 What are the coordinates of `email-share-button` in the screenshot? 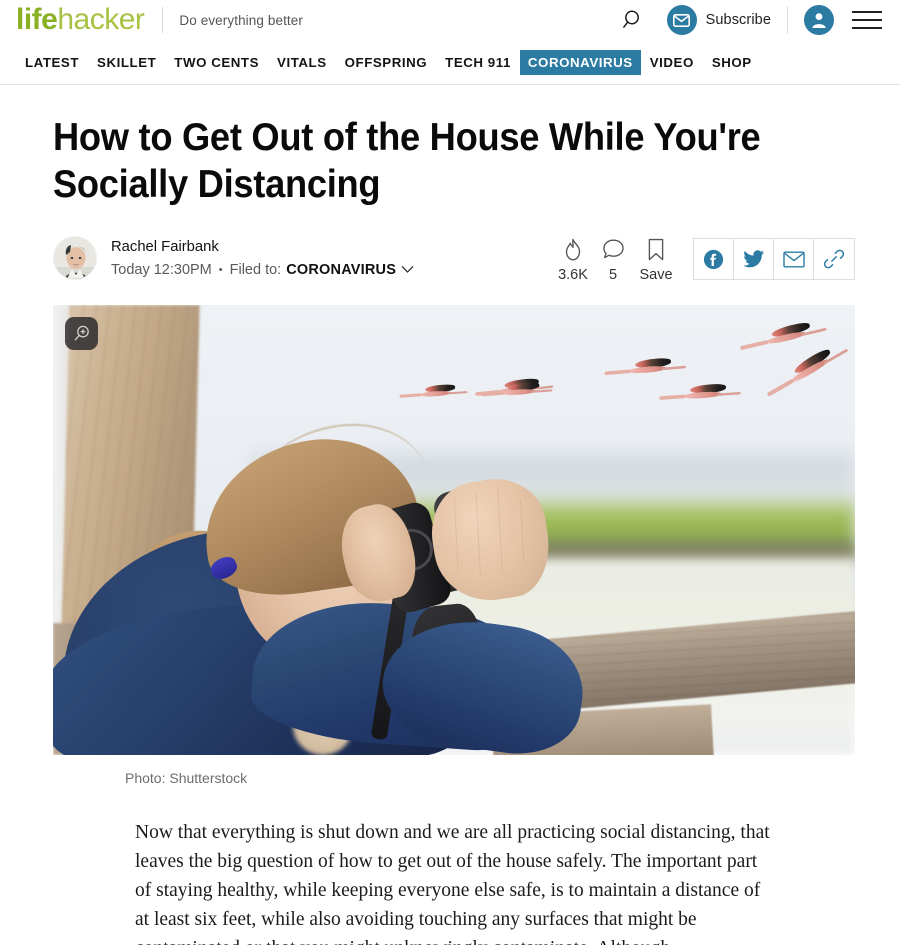 It's located at (794, 259).